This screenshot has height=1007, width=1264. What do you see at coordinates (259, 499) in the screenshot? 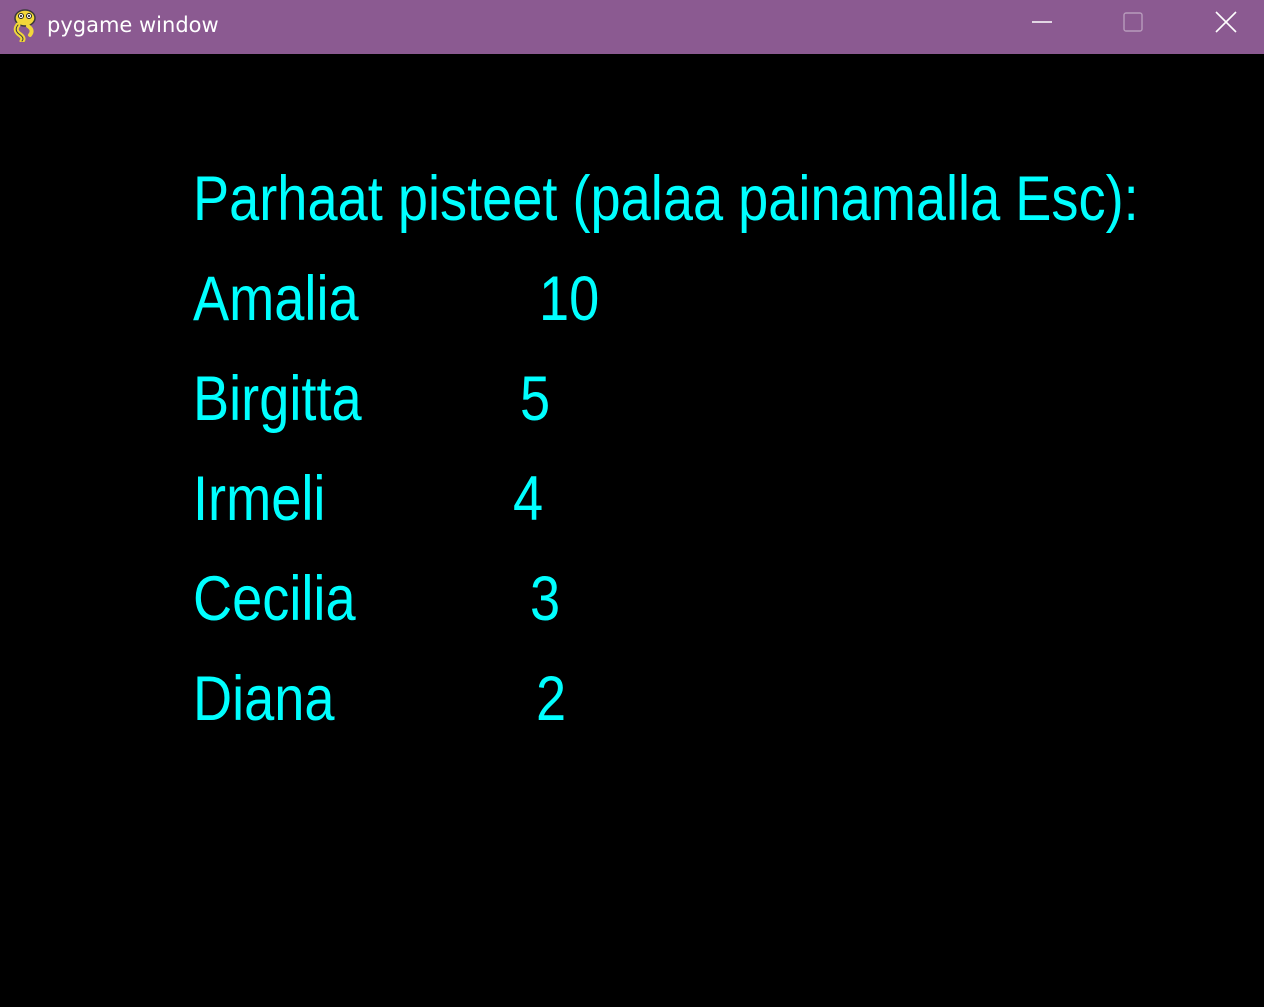
I see `score-name: Irmeli` at bounding box center [259, 499].